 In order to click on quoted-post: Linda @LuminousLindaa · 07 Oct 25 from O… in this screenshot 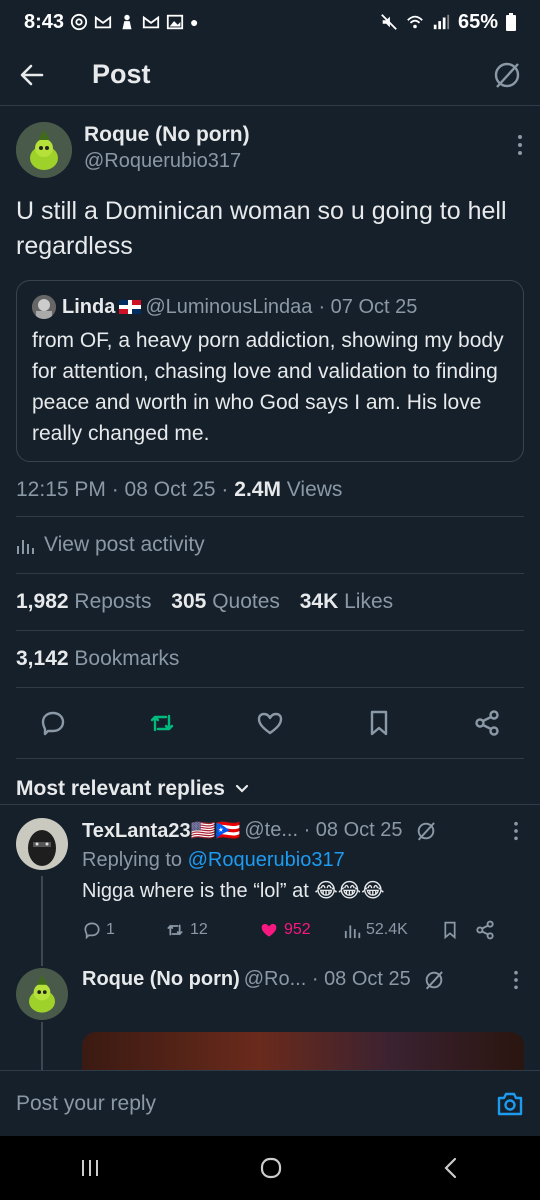, I will do `click(270, 371)`.